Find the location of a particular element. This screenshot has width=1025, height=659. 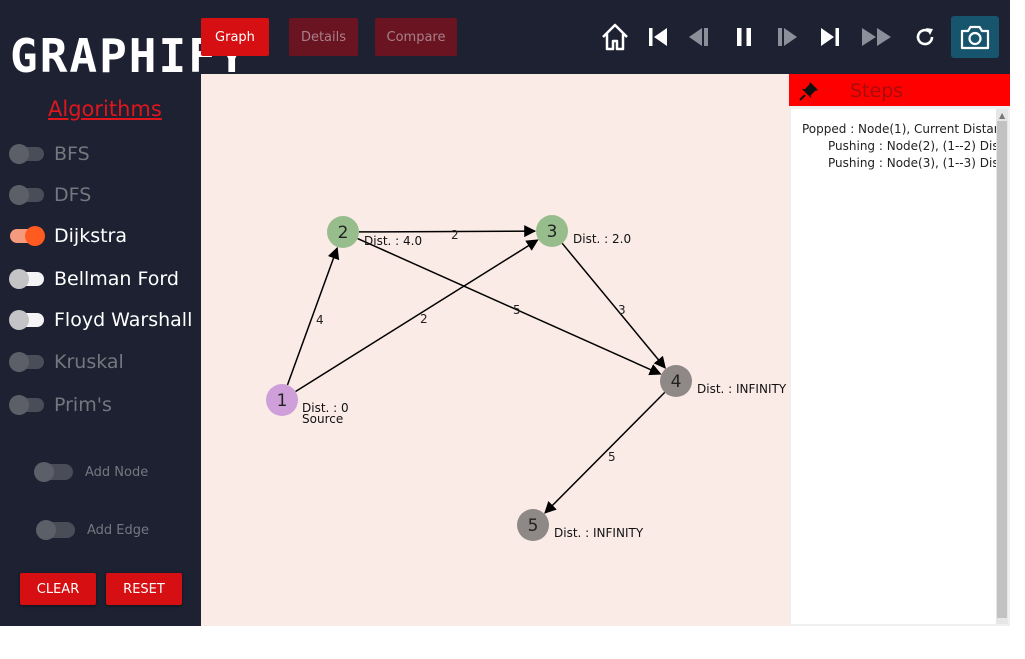

add-node-label: Add Node is located at coordinates (117, 472).